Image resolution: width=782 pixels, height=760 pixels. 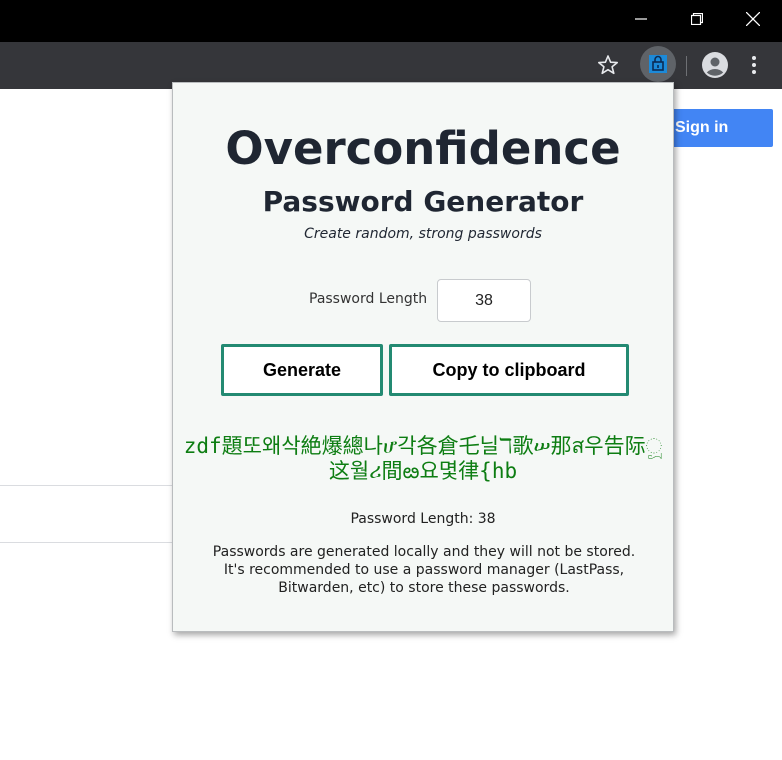 What do you see at coordinates (717, 128) in the screenshot?
I see `sign-in-button: Sign in` at bounding box center [717, 128].